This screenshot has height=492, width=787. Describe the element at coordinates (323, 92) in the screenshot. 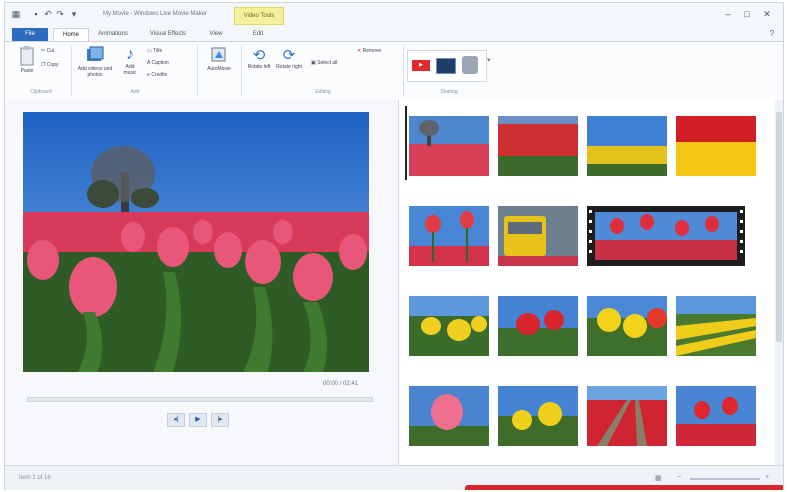

I see `editing-group-label: Editing` at that location.